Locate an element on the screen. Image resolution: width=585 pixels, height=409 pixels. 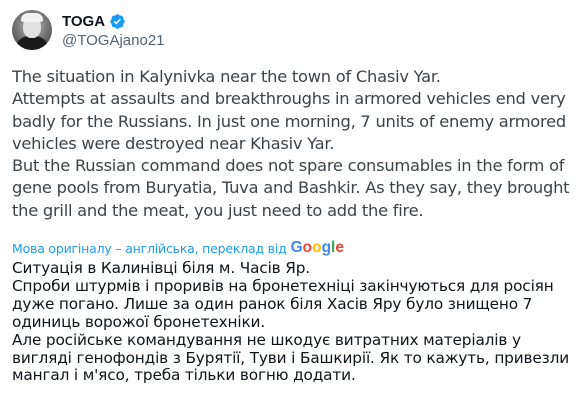
name-row: TOGA is located at coordinates (94, 21).